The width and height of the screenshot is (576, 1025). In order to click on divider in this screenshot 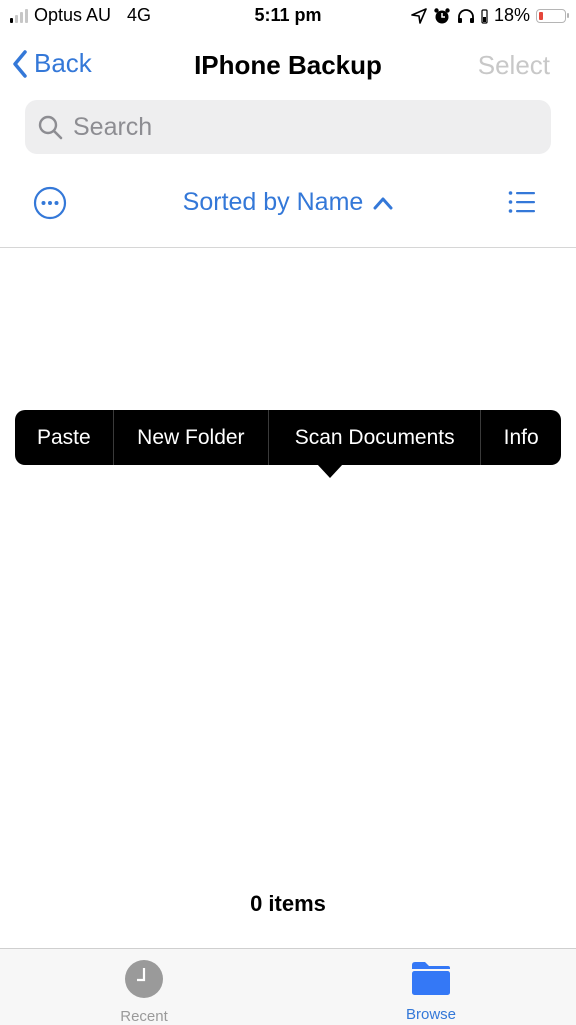, I will do `click(288, 247)`.